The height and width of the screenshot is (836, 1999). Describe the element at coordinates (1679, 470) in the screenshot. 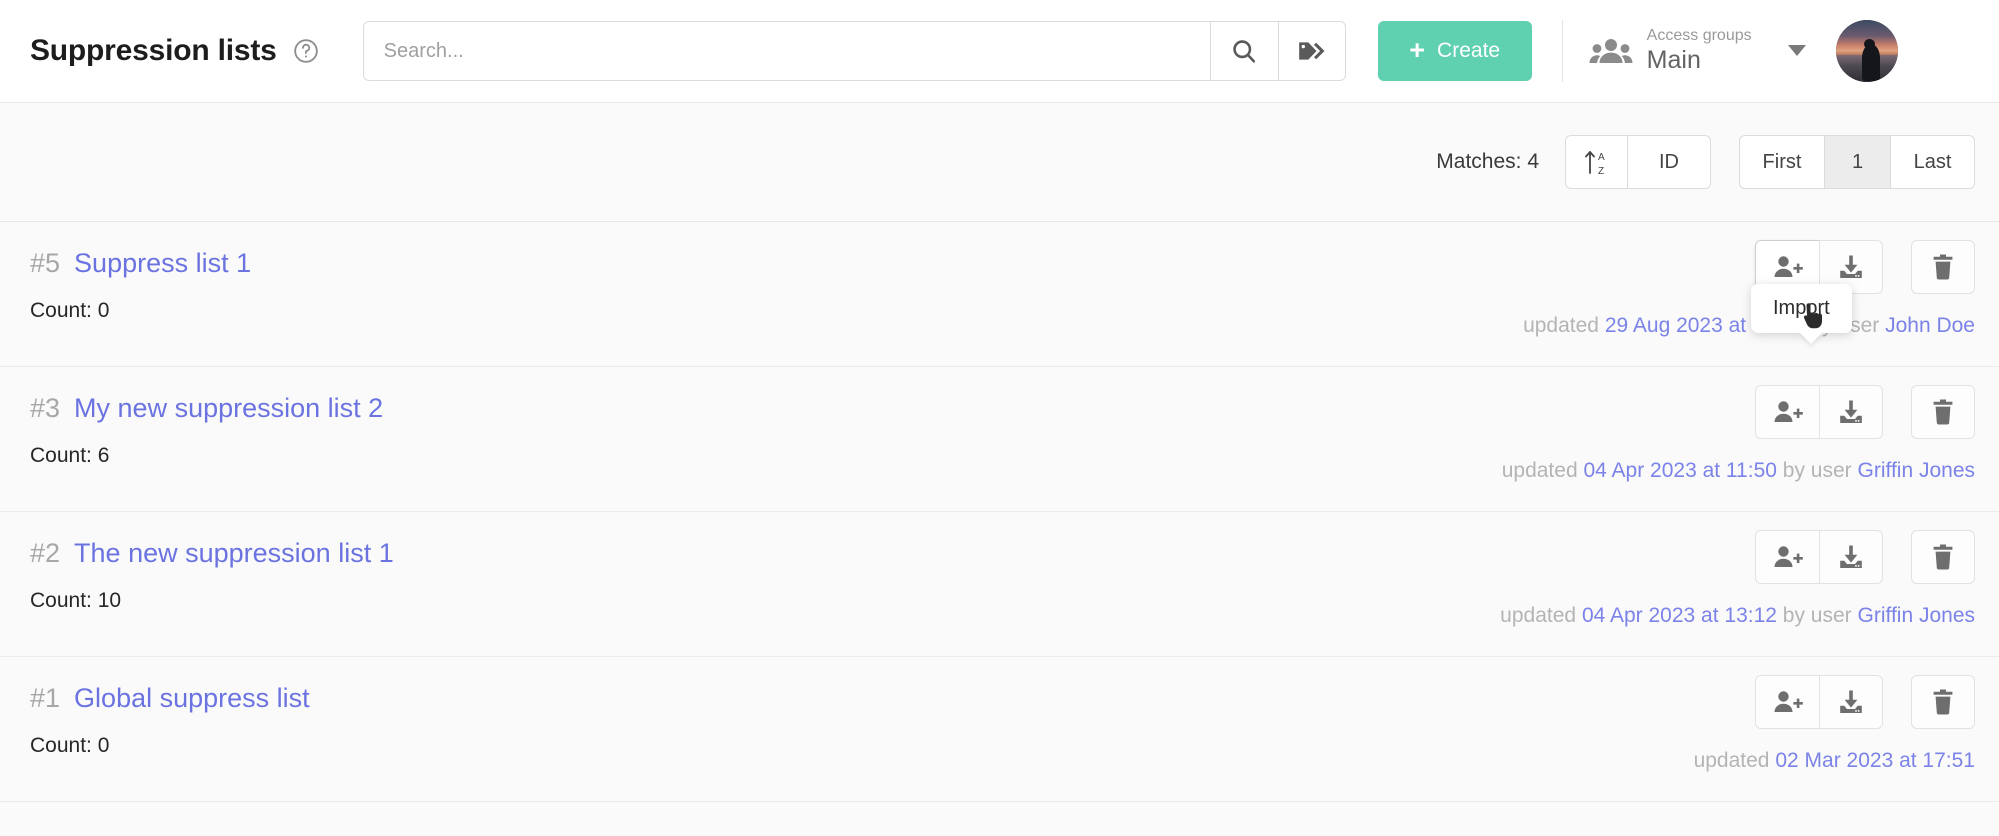

I see `row-updated-date: 04 Apr 2023 at 11:50` at that location.